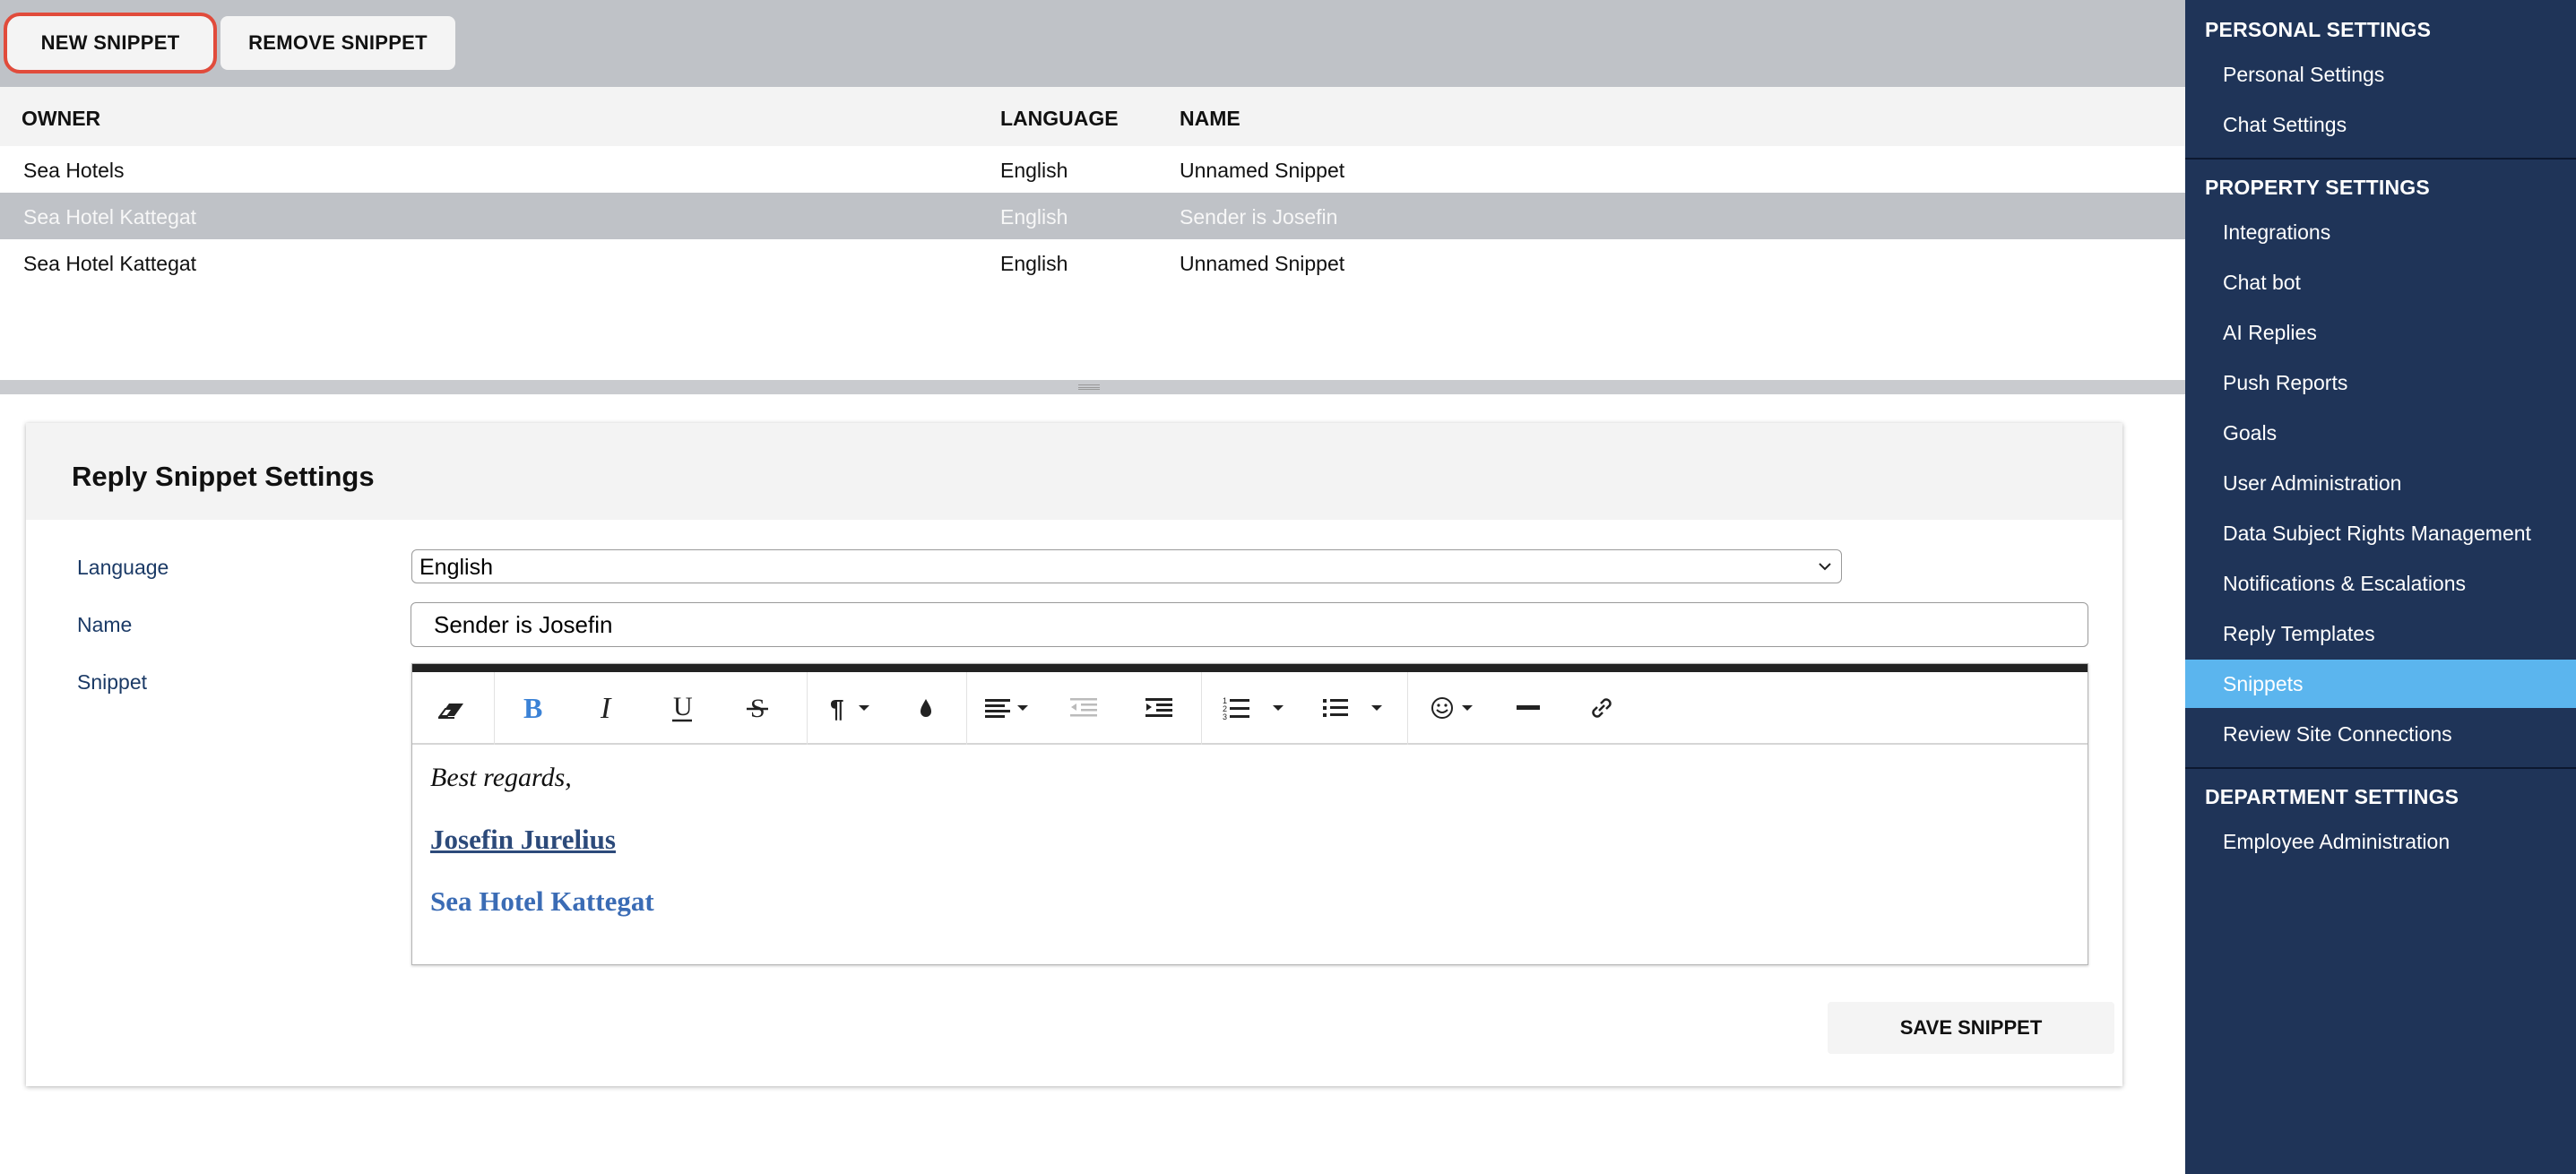 This screenshot has width=2576, height=1174. I want to click on sidebar-item-label: Notifications & Escalations, so click(2345, 583).